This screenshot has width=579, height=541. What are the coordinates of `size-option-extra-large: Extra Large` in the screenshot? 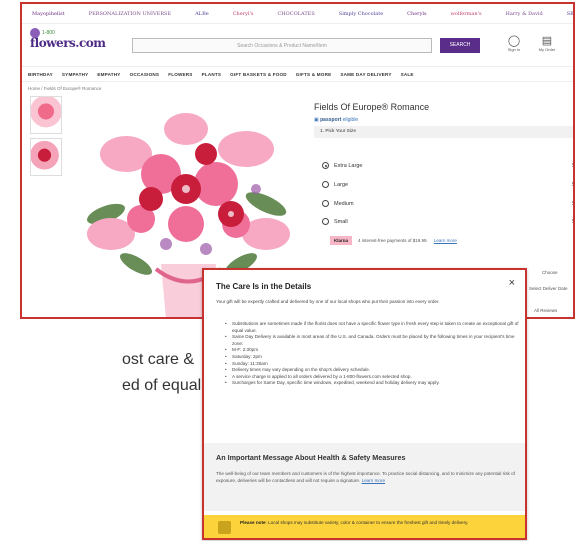 It's located at (342, 165).